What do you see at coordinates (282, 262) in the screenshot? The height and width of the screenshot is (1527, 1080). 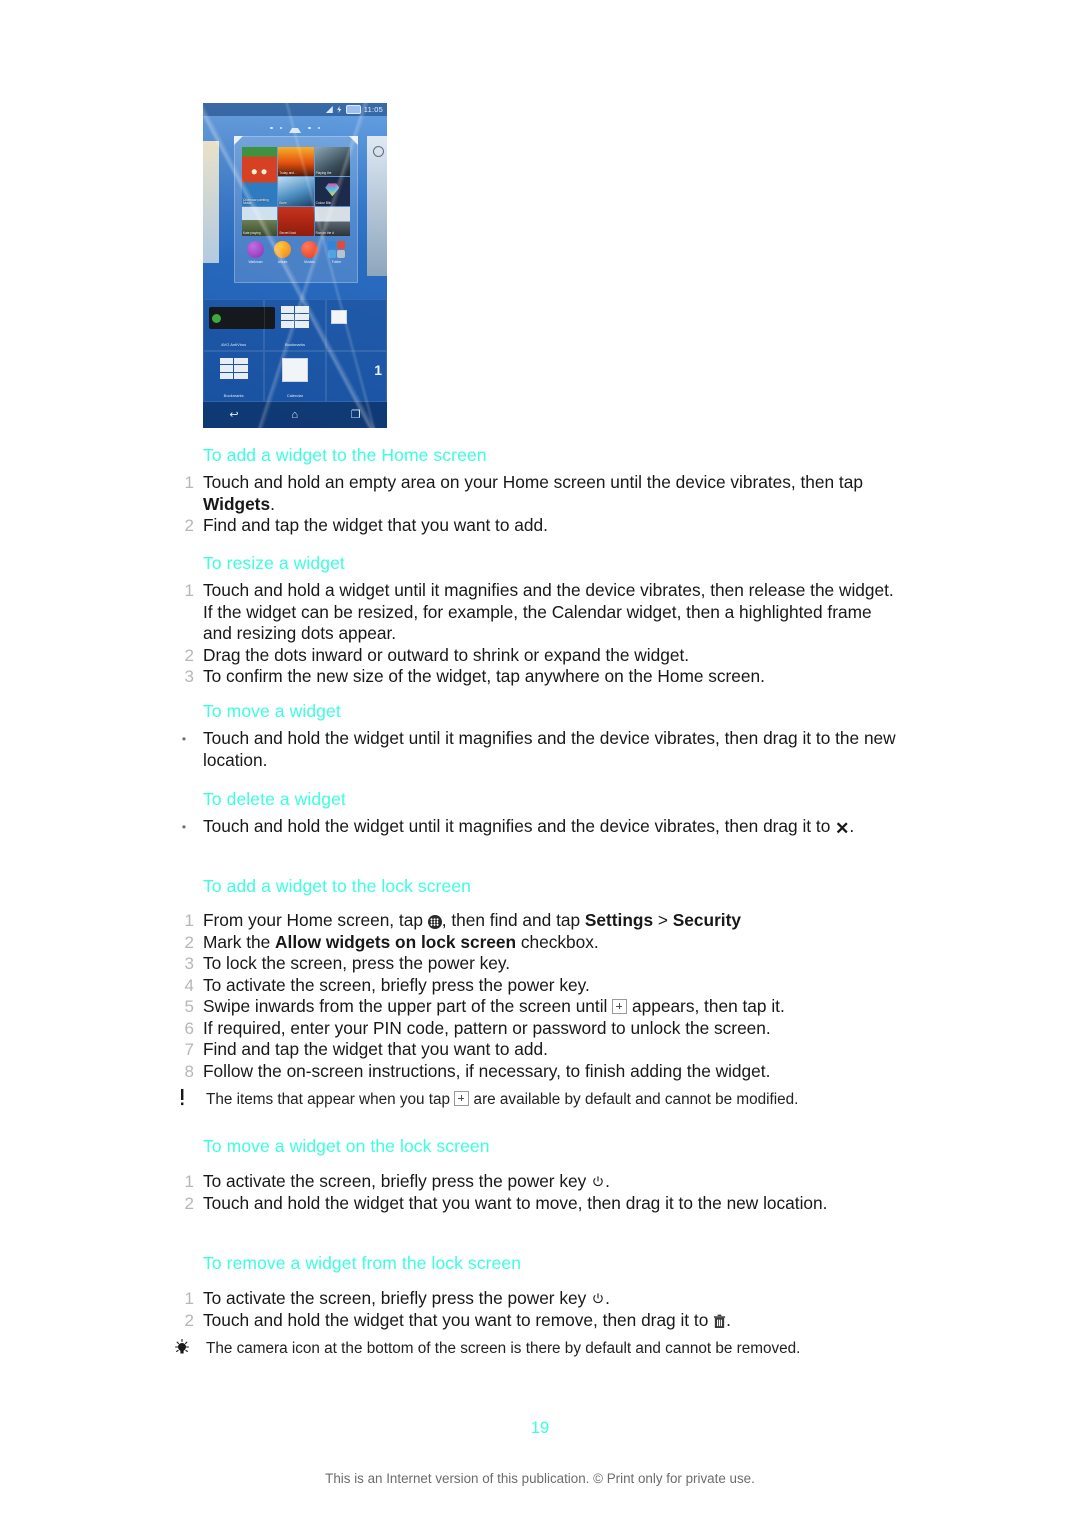 I see `app-label: Album` at bounding box center [282, 262].